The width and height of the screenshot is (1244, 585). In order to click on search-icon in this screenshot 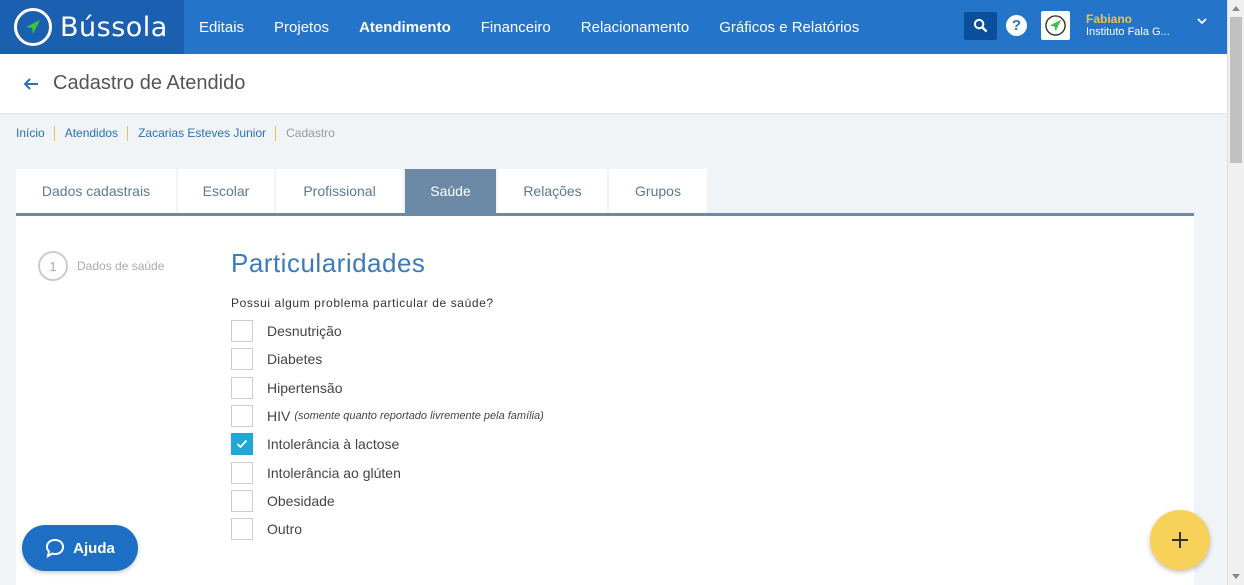, I will do `click(980, 25)`.